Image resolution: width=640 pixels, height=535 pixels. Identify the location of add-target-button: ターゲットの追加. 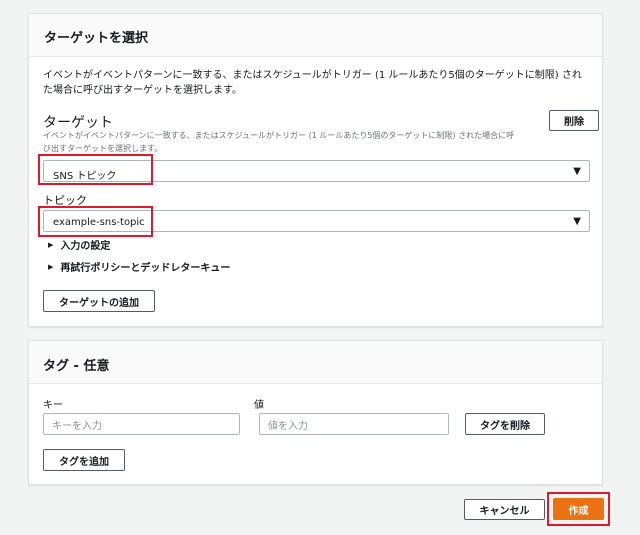
(99, 301).